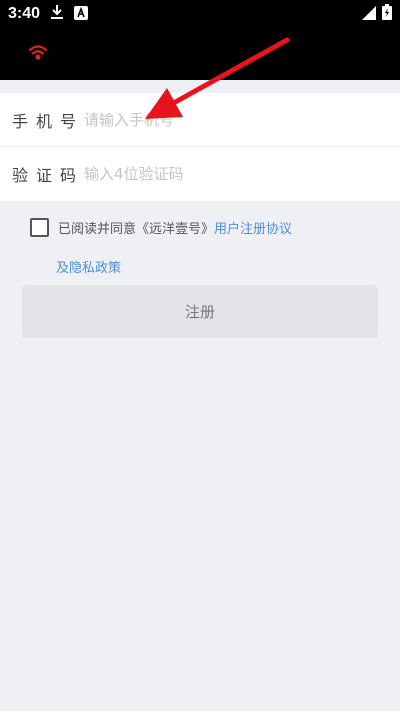 This screenshot has width=400, height=711. What do you see at coordinates (24, 13) in the screenshot?
I see `status-time: 3:40` at bounding box center [24, 13].